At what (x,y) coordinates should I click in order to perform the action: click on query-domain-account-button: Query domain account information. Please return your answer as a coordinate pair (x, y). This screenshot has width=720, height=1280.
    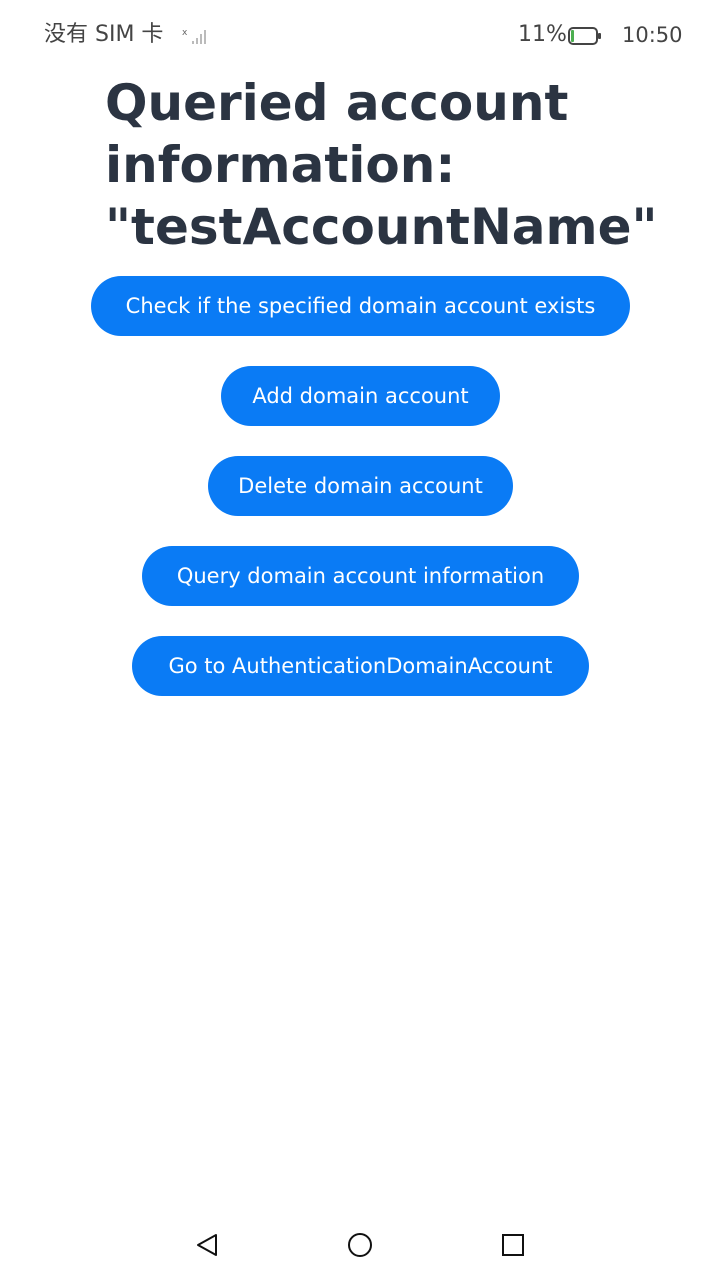
    Looking at the image, I should click on (360, 576).